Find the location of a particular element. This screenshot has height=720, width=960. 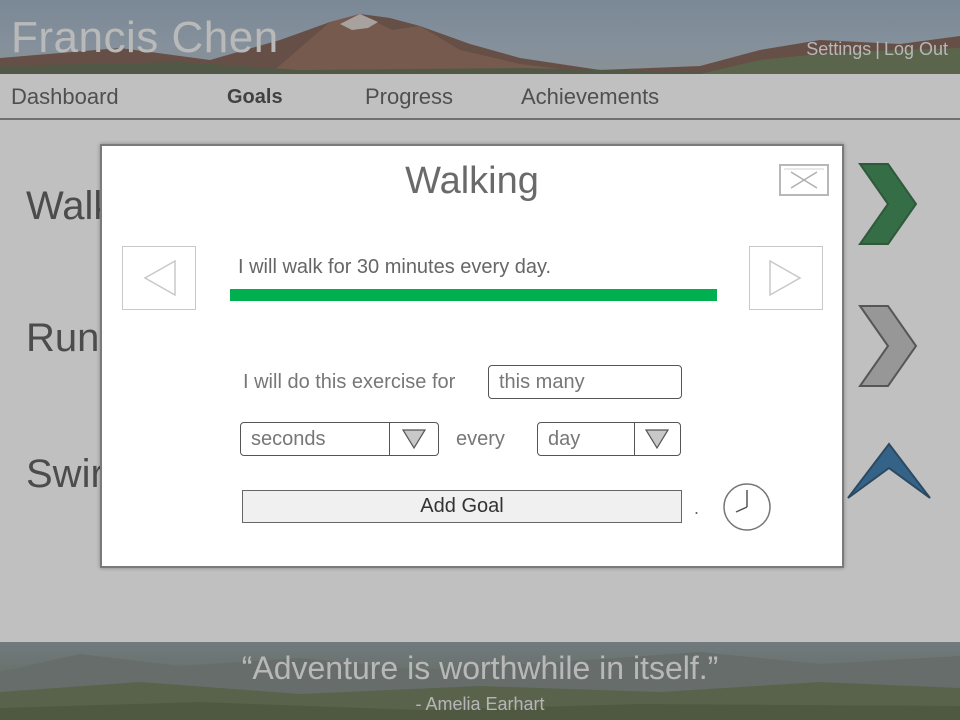

trailing-period: . is located at coordinates (697, 508).